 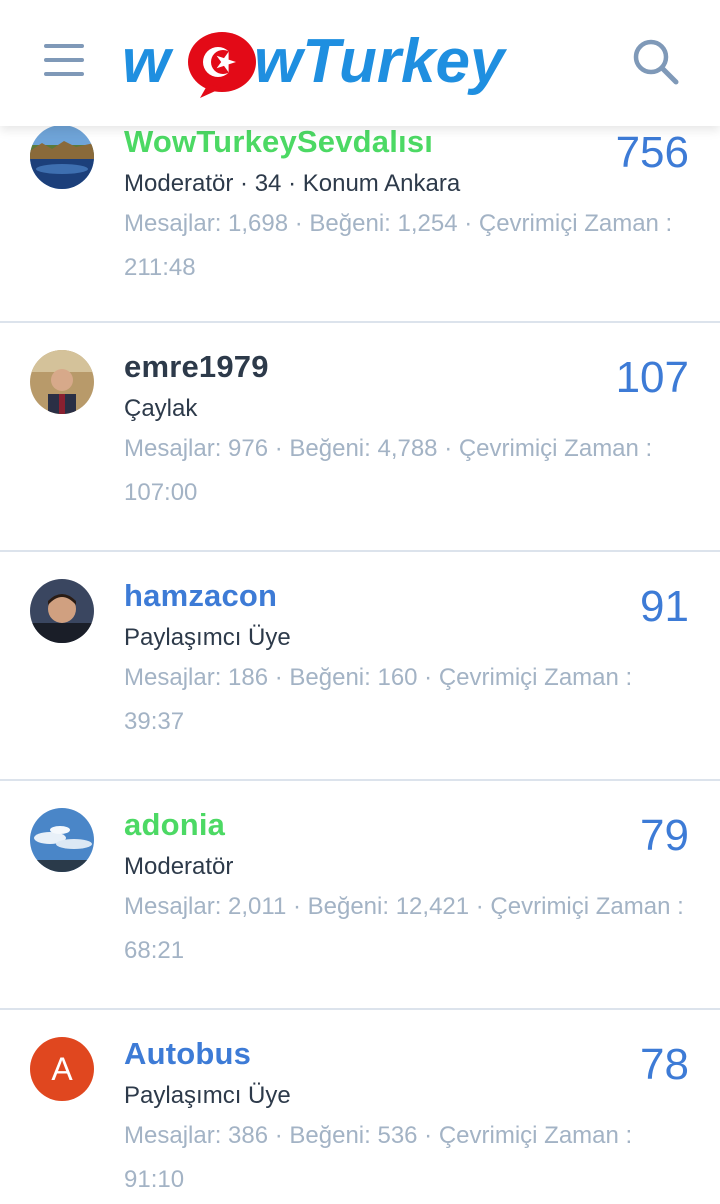 I want to click on member-count: 79, so click(x=664, y=835).